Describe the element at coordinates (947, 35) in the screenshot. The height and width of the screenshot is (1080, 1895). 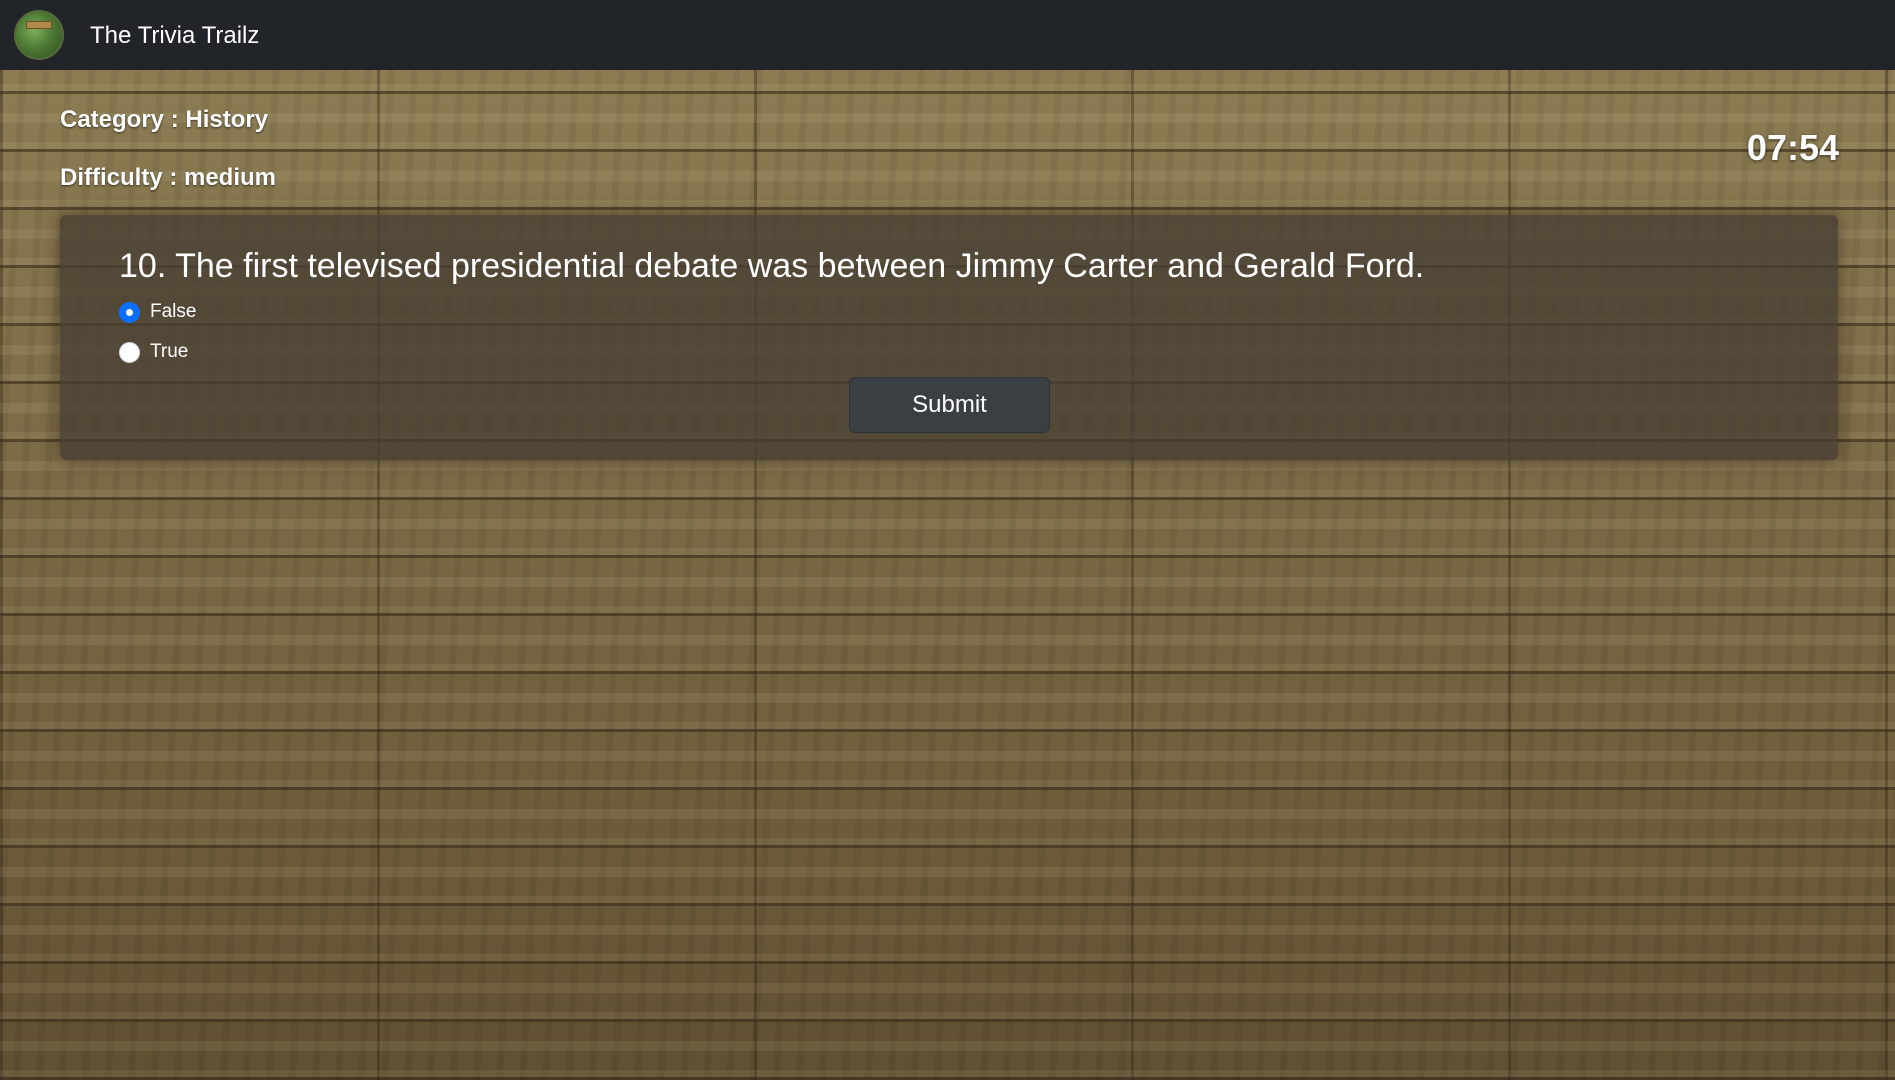
I see `top-navbar: The Trivia Trailz` at that location.